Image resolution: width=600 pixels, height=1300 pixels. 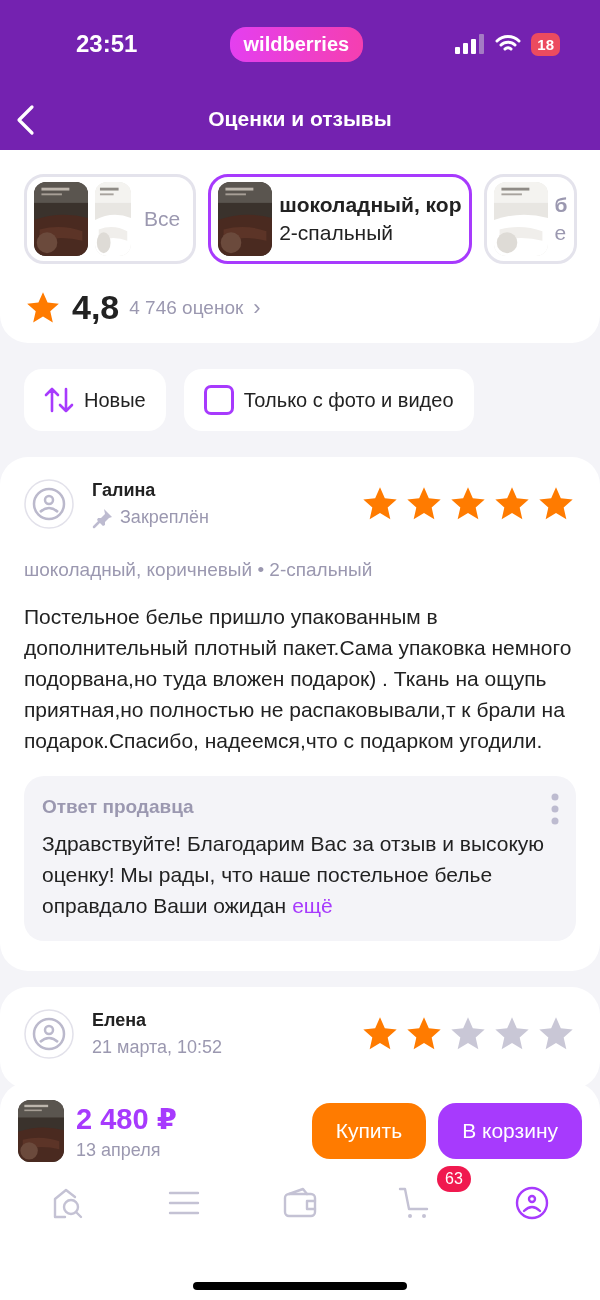 I want to click on more-link: ещё, so click(x=312, y=905).